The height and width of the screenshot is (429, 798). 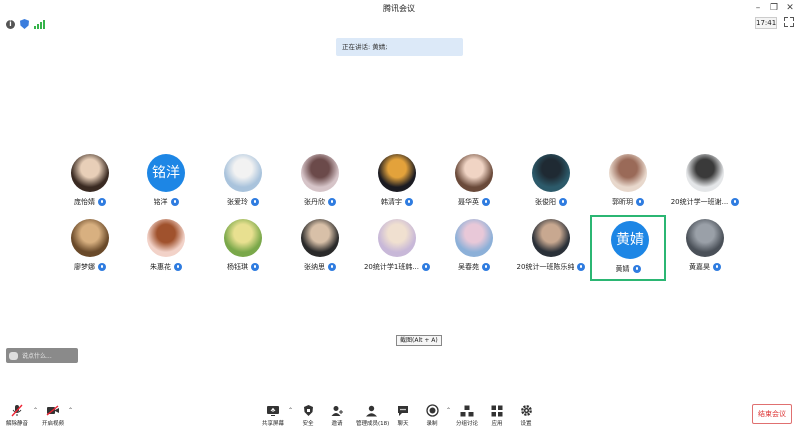 I want to click on camera-off-icon, so click(x=52, y=410).